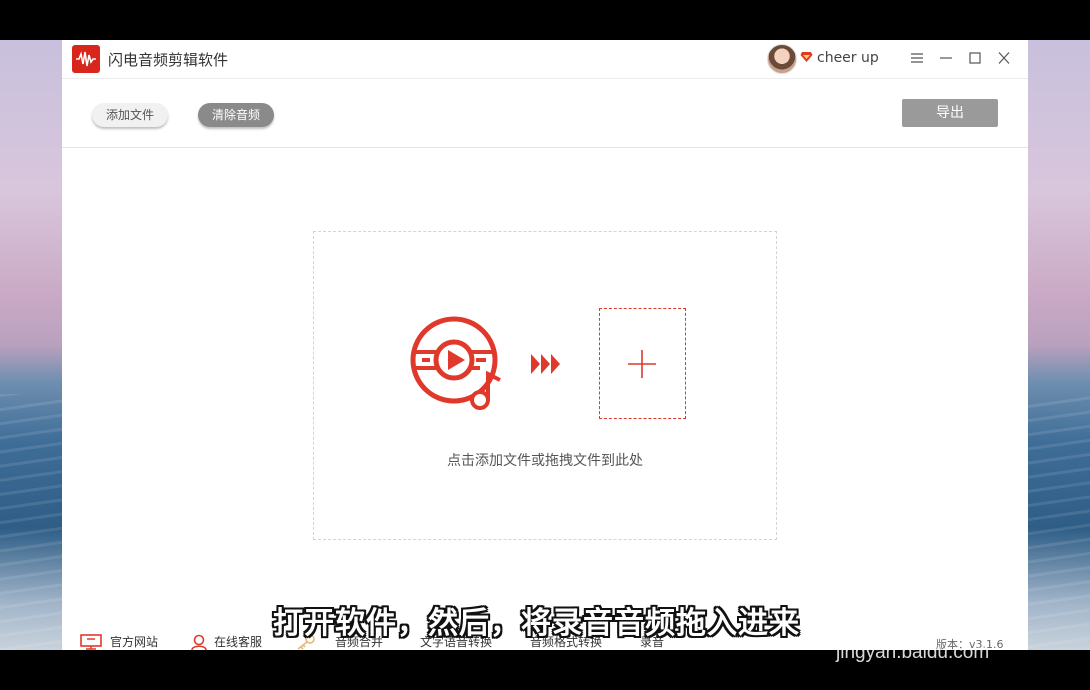 The image size is (1090, 690). What do you see at coordinates (975, 59) in the screenshot?
I see `maximize-icon` at bounding box center [975, 59].